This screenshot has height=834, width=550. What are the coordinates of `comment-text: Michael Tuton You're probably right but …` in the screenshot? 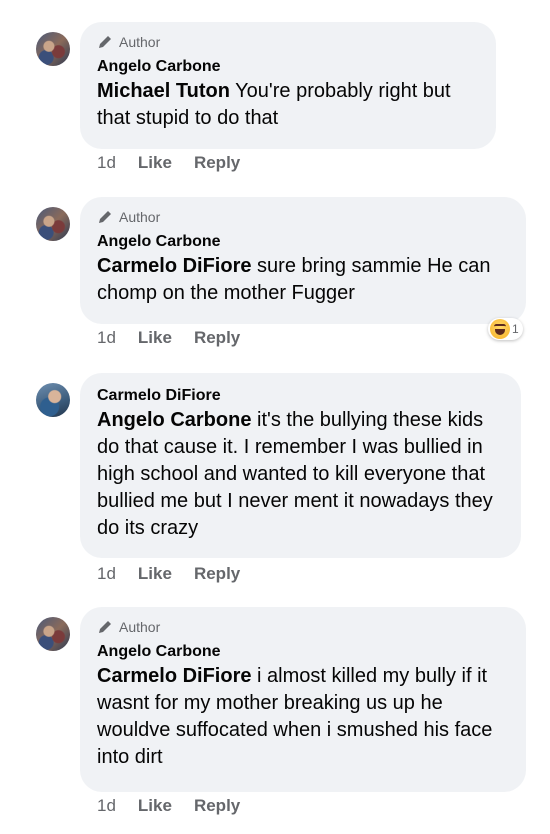 It's located at (288, 105).